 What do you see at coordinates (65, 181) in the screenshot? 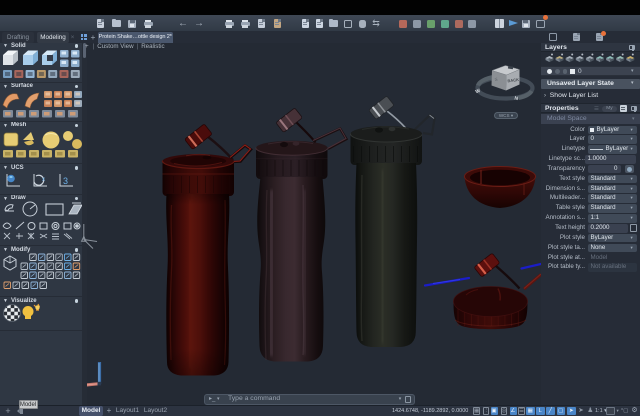
I see `svg-text: 3` at bounding box center [65, 181].